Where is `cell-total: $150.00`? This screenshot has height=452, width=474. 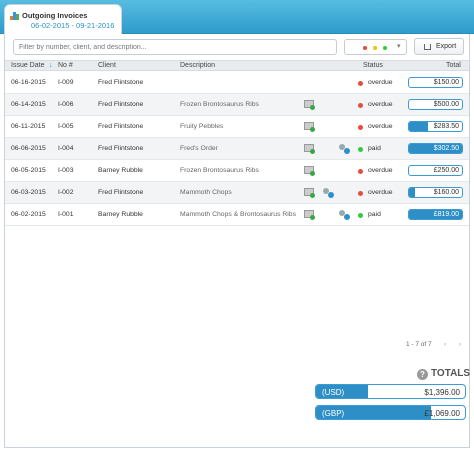
cell-total: $150.00 is located at coordinates (446, 82).